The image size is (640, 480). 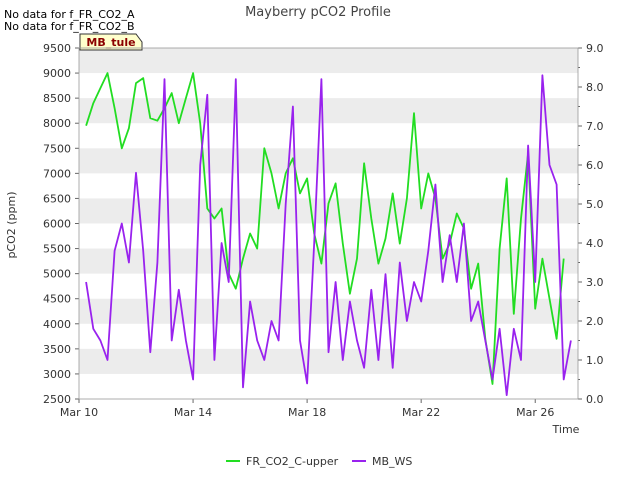 What do you see at coordinates (595, 165) in the screenshot?
I see `y2-tick-label: 6.0` at bounding box center [595, 165].